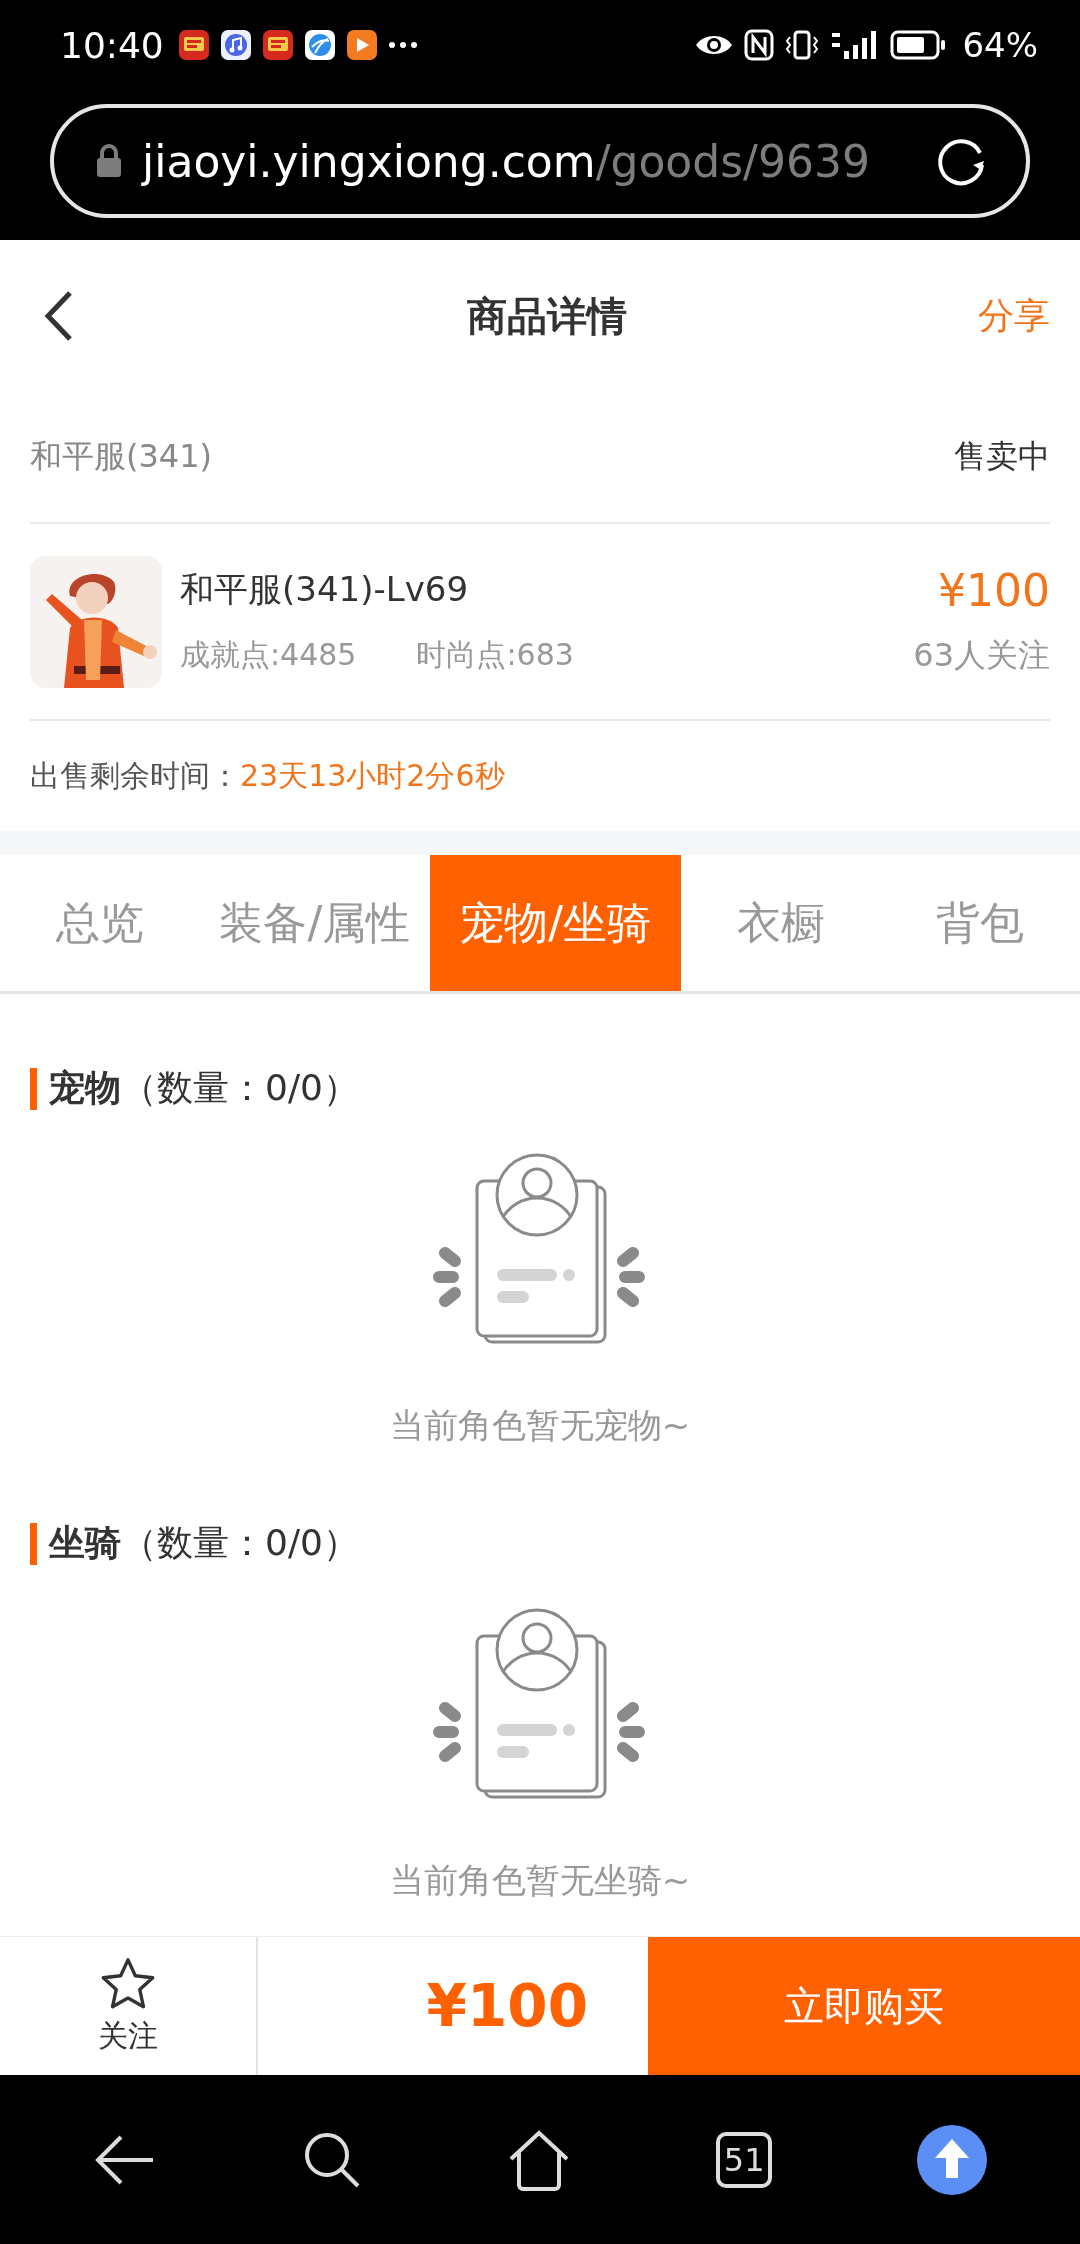 Image resolution: width=1080 pixels, height=2244 pixels. I want to click on url-host: jiaoyi.yingxiong.com, so click(369, 161).